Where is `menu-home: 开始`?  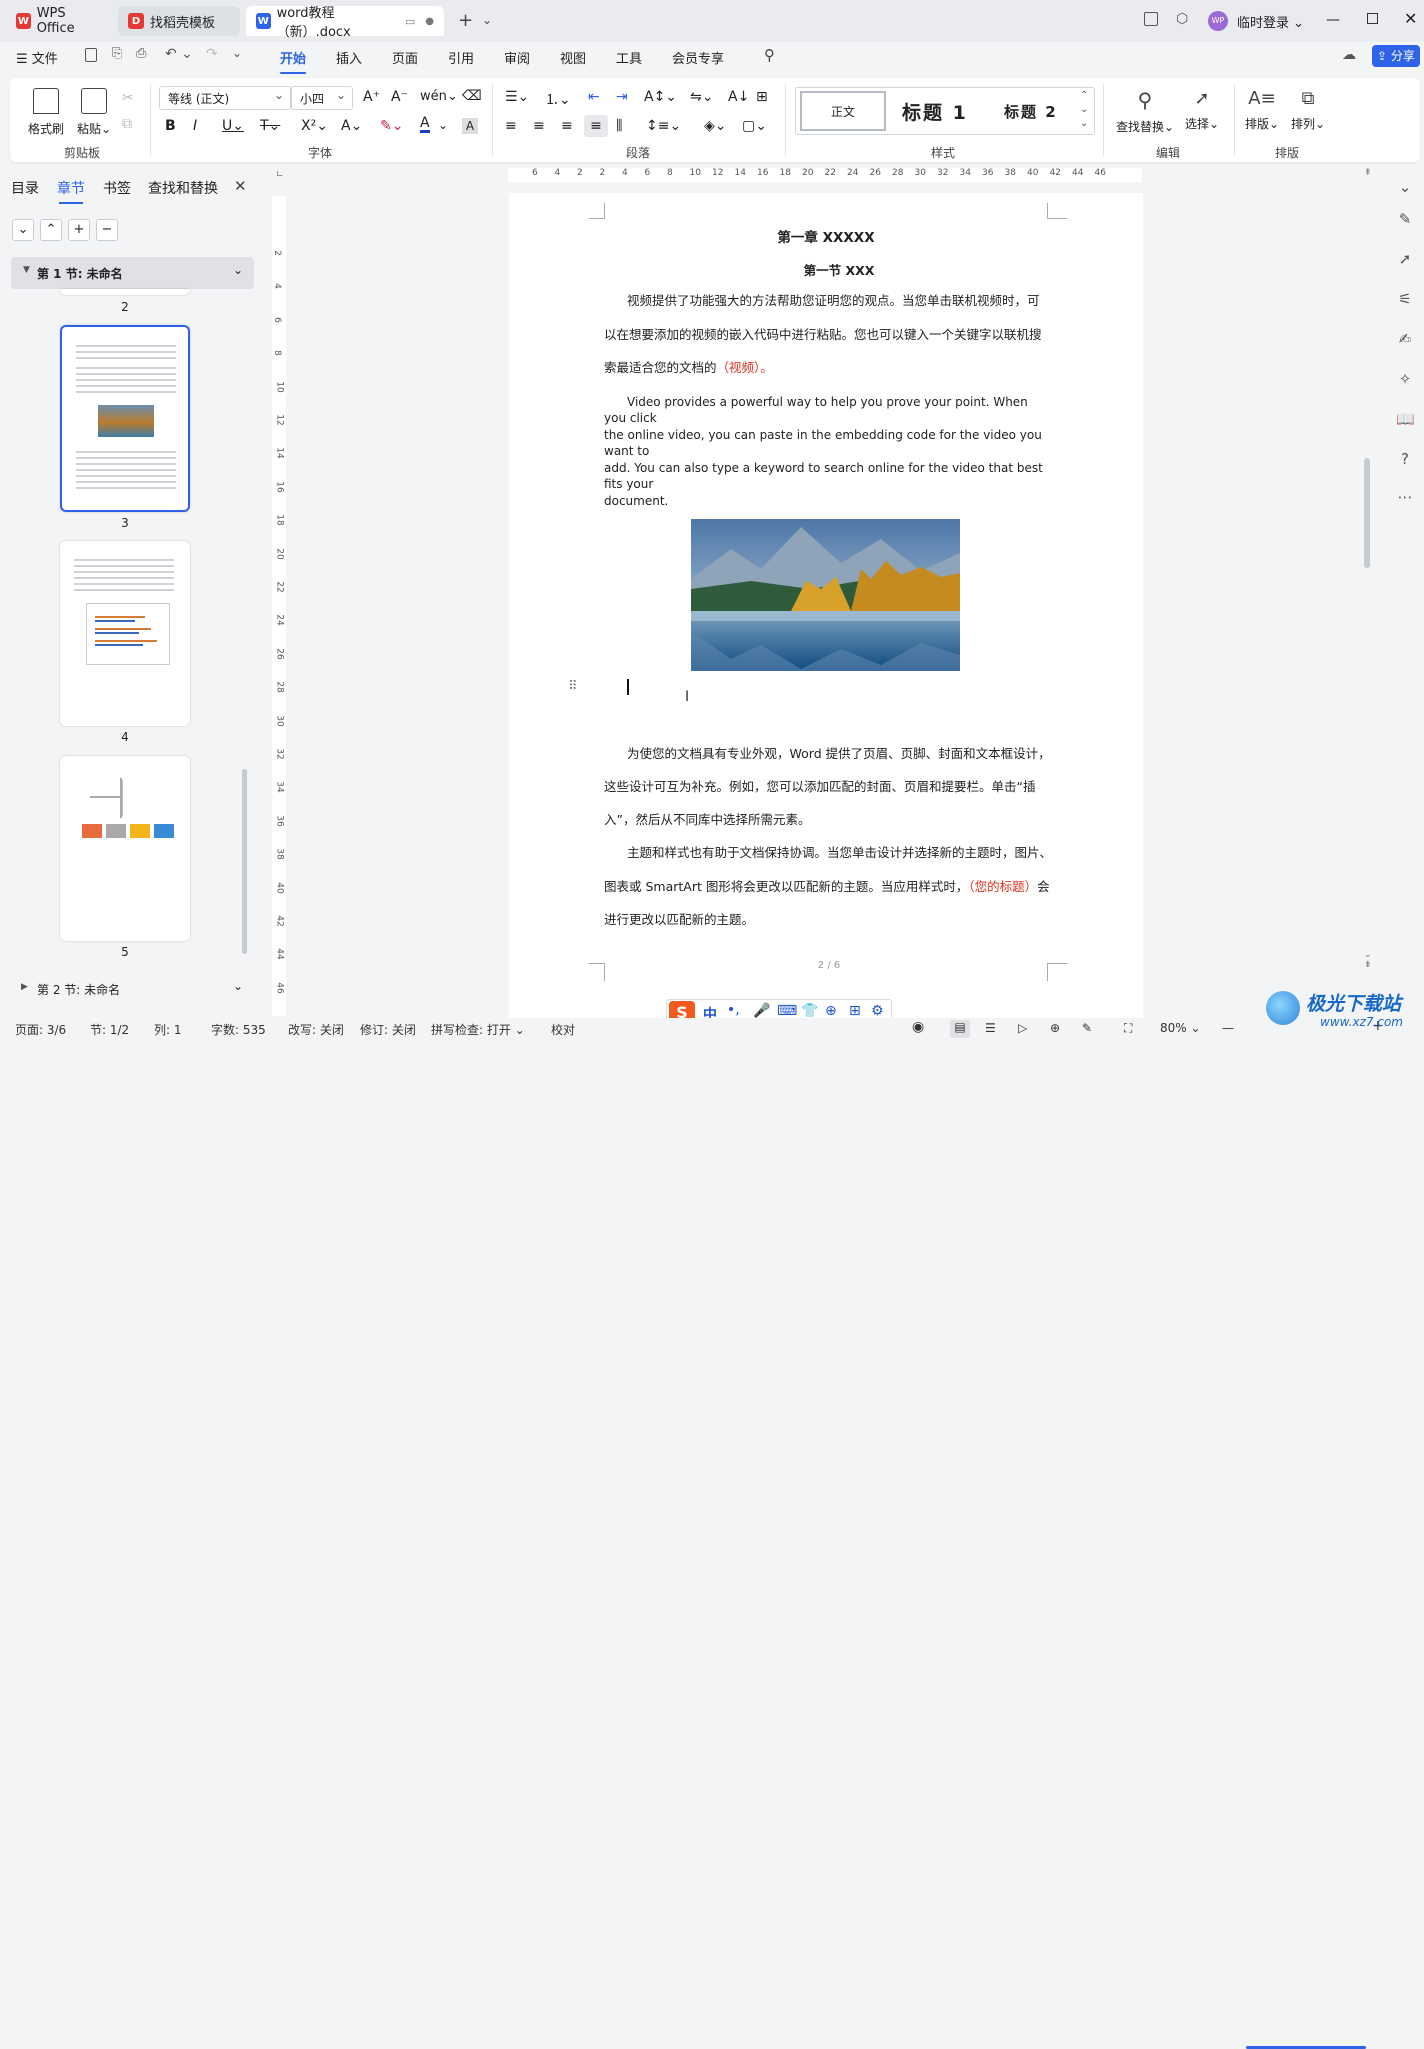
menu-home: 开始 is located at coordinates (293, 61).